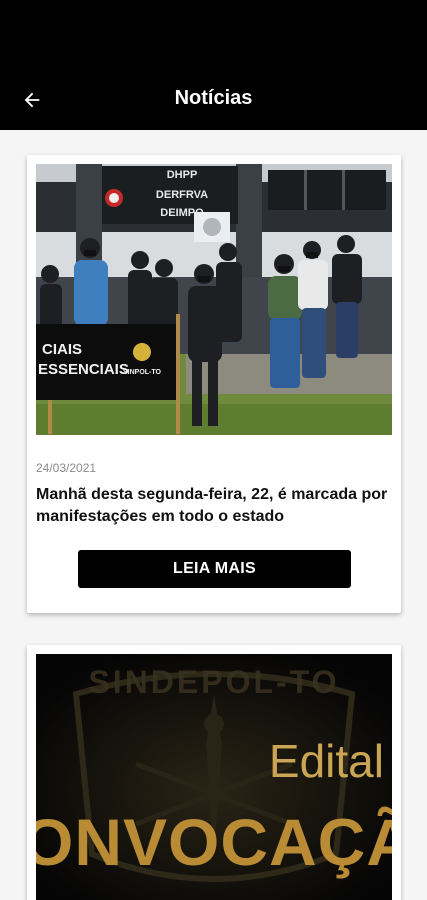 This screenshot has height=900, width=427. Describe the element at coordinates (83, 369) in the screenshot. I see `banner-text: ESSENCIAIS` at that location.